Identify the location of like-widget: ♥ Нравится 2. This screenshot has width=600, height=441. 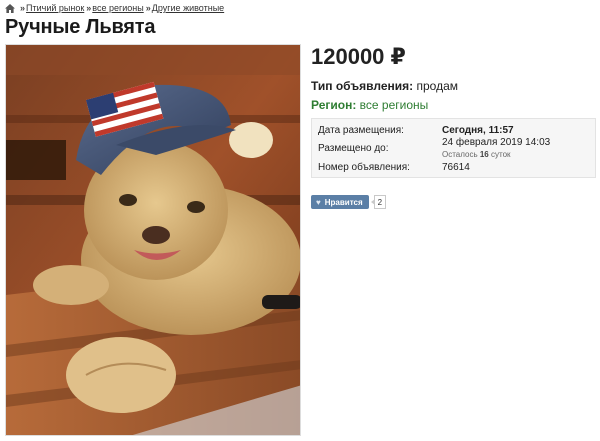
(349, 202).